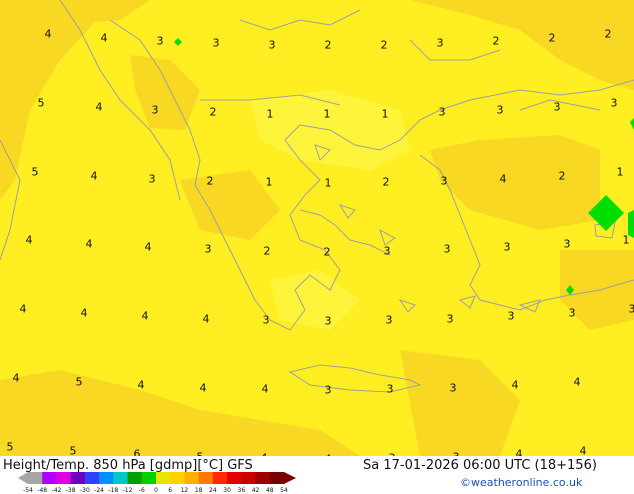  I want to click on map-title: Height/Temp. 850 hPa [gdmp][°C] GFS, so click(128, 465).